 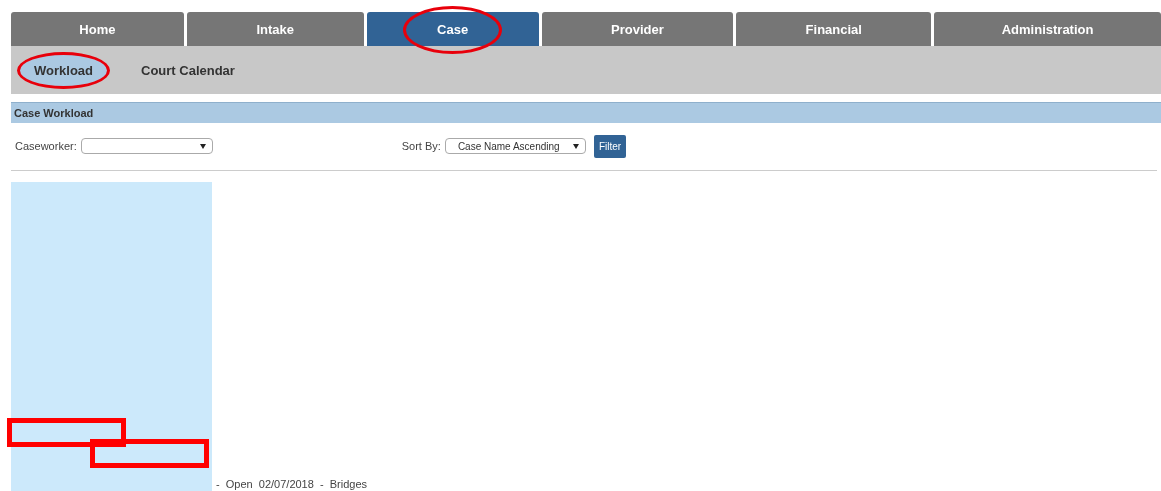 What do you see at coordinates (452, 29) in the screenshot?
I see `nav-tab: Case` at bounding box center [452, 29].